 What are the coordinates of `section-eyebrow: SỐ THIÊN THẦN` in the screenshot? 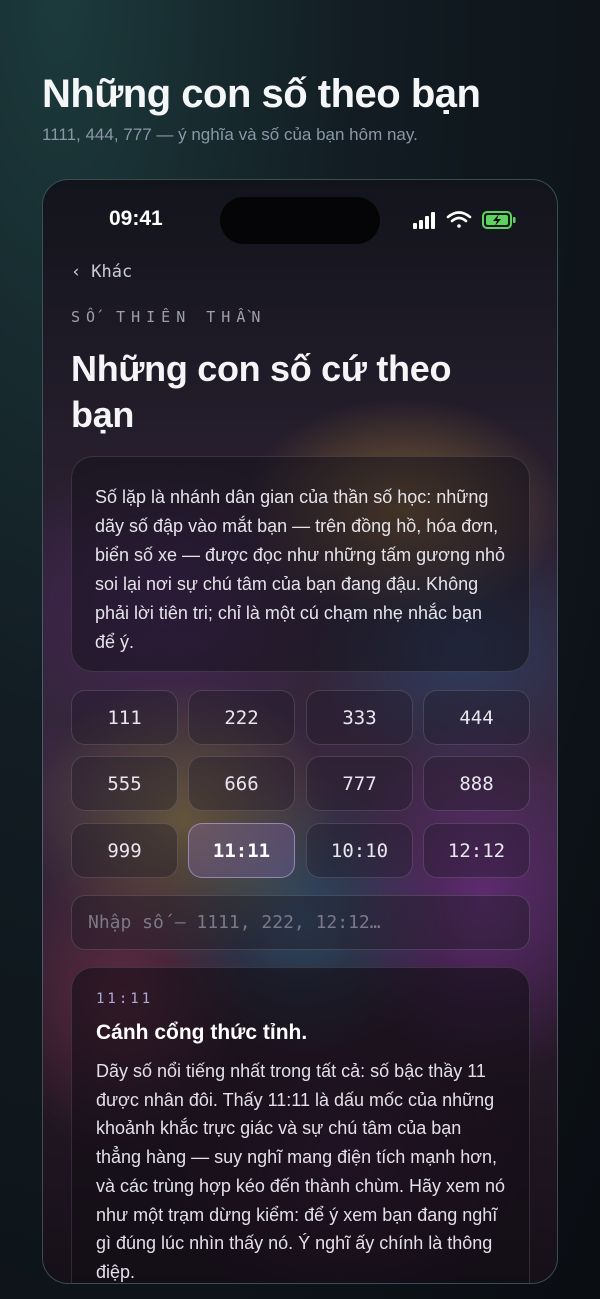 It's located at (169, 317).